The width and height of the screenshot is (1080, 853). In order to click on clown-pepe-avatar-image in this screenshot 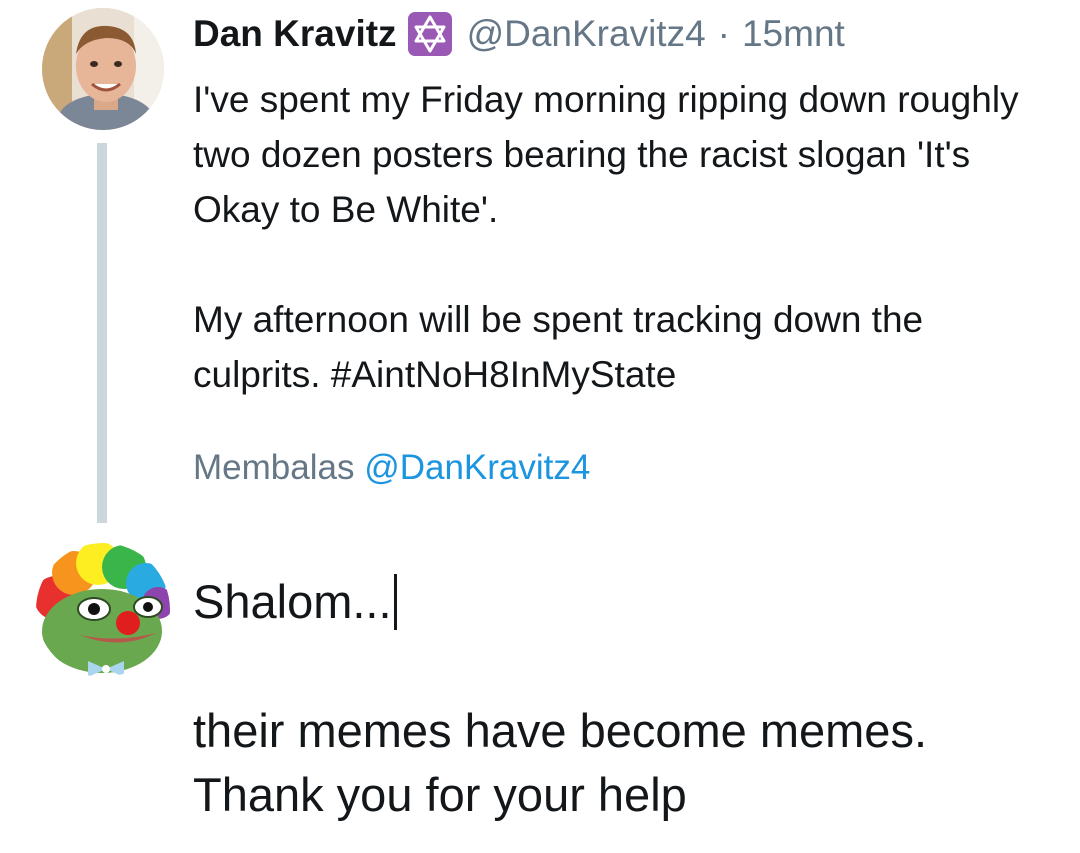, I will do `click(103, 610)`.